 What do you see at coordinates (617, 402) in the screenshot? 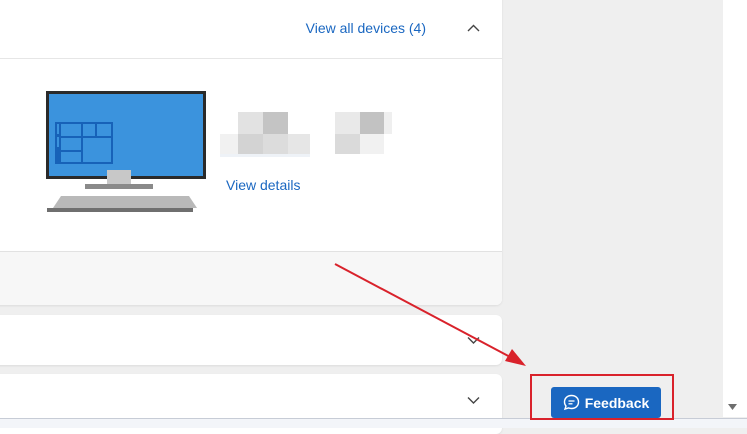
I see `feedback-button-label: Feedback` at bounding box center [617, 402].